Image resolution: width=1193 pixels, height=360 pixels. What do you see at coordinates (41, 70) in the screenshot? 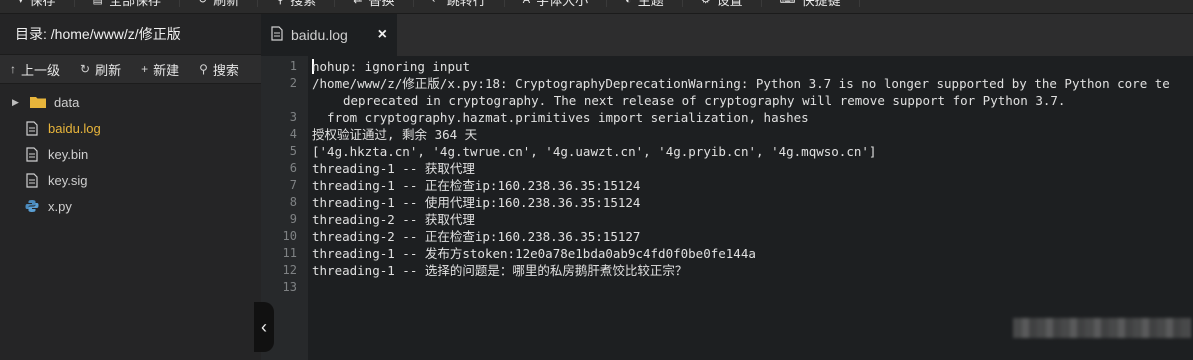
I see `go-up-label: 上一级` at bounding box center [41, 70].